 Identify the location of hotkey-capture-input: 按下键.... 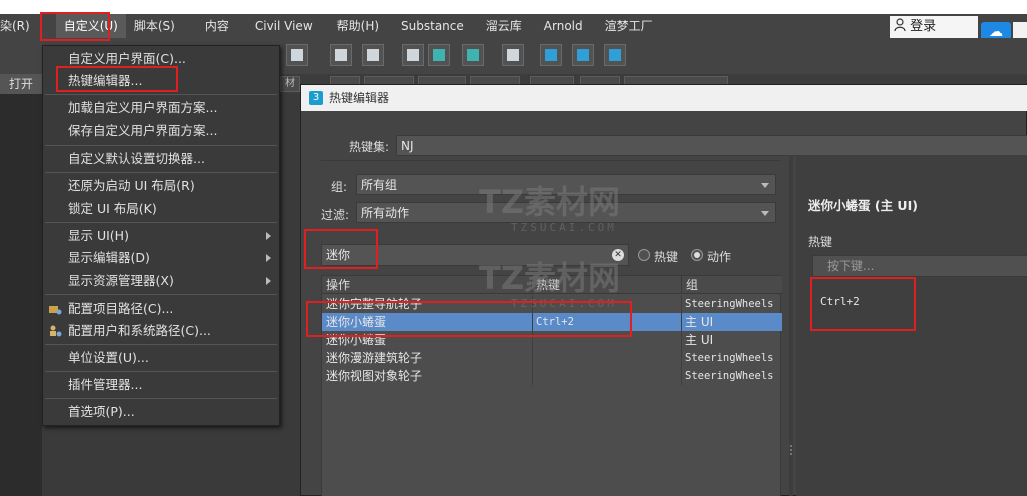
(919, 266).